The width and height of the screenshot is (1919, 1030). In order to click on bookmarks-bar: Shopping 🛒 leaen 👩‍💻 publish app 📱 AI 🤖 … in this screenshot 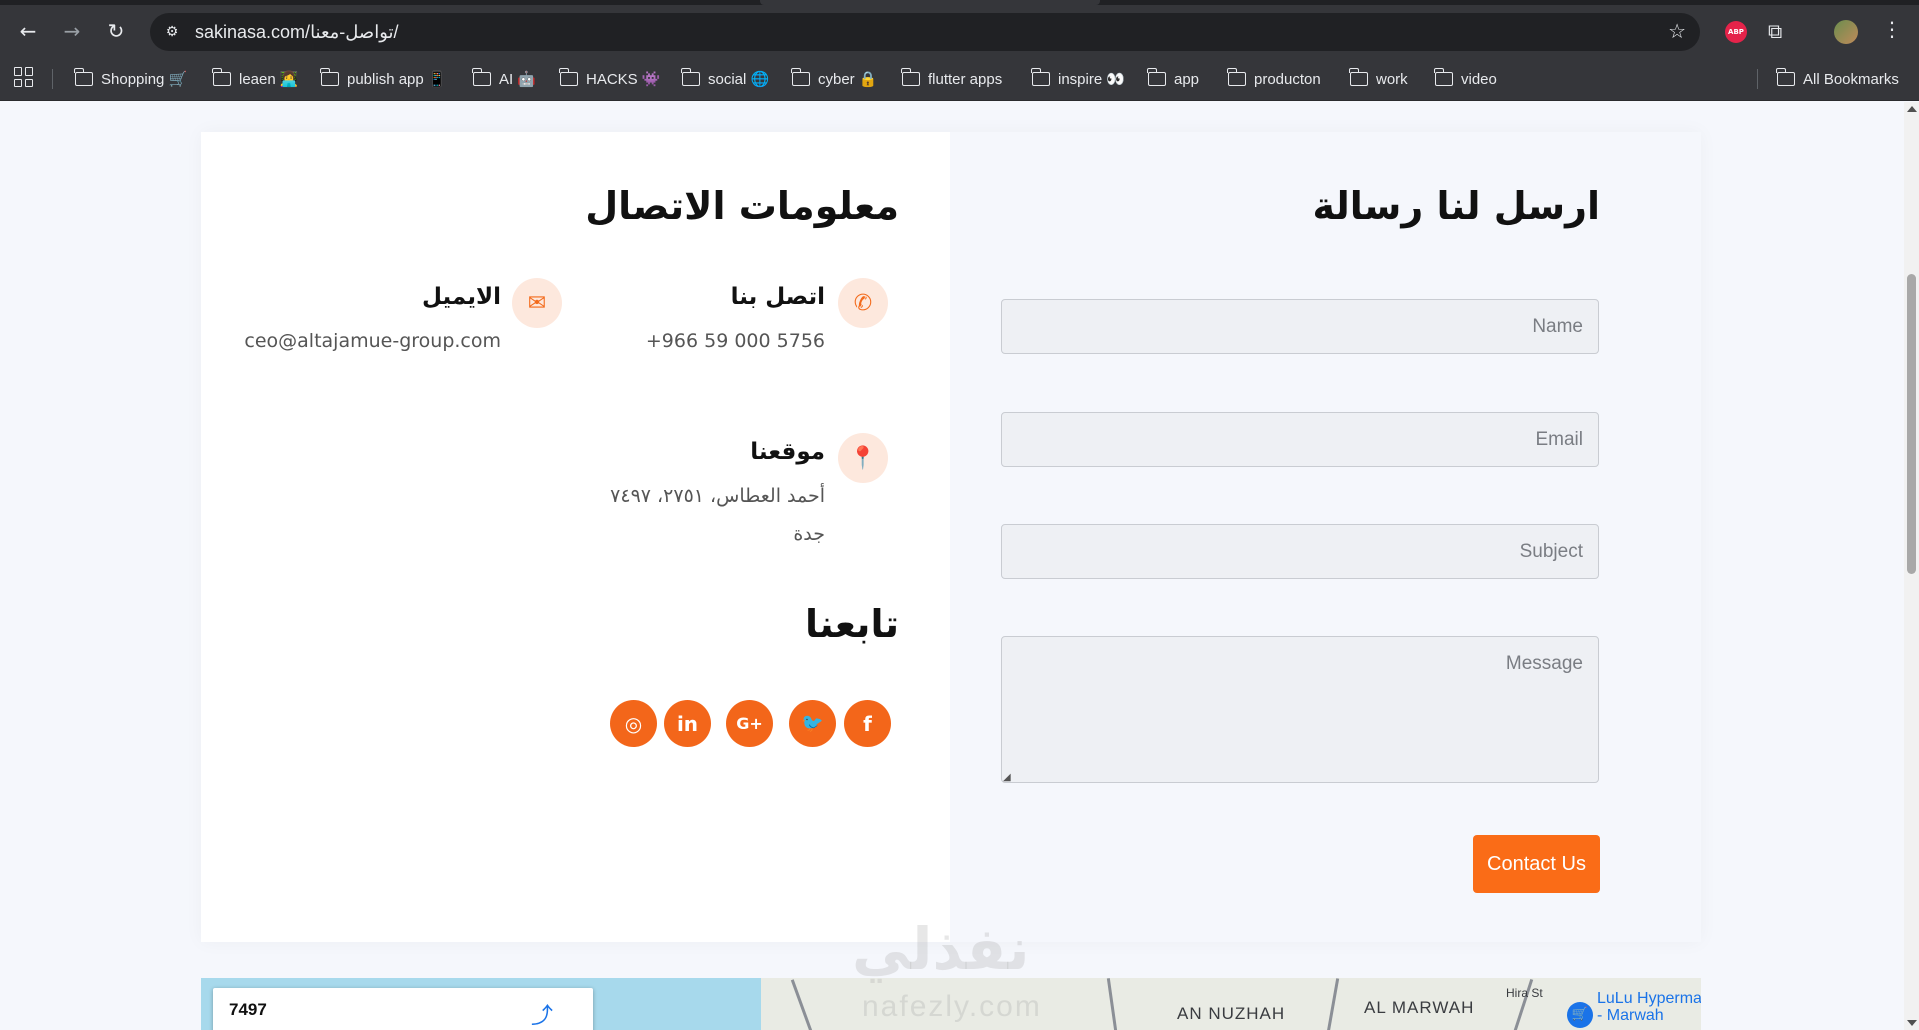, I will do `click(959, 79)`.